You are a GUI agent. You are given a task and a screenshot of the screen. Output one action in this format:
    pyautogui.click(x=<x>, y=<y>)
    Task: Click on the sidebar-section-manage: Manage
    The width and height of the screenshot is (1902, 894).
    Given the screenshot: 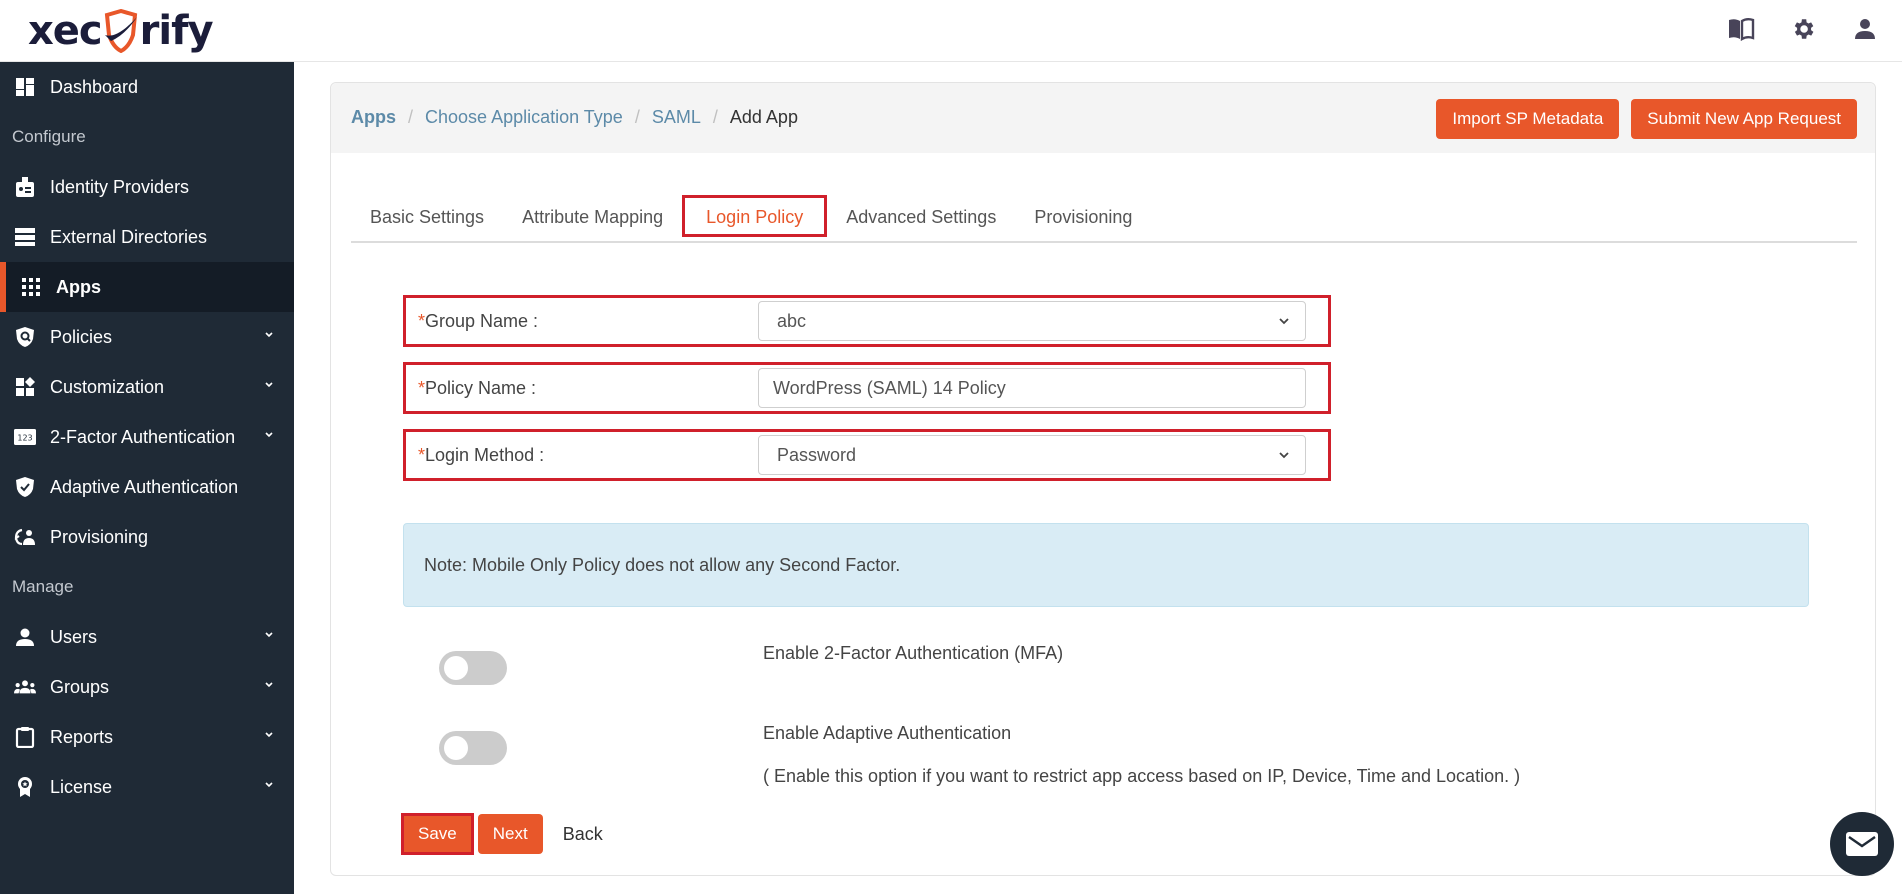 What is the action you would take?
    pyautogui.click(x=43, y=586)
    